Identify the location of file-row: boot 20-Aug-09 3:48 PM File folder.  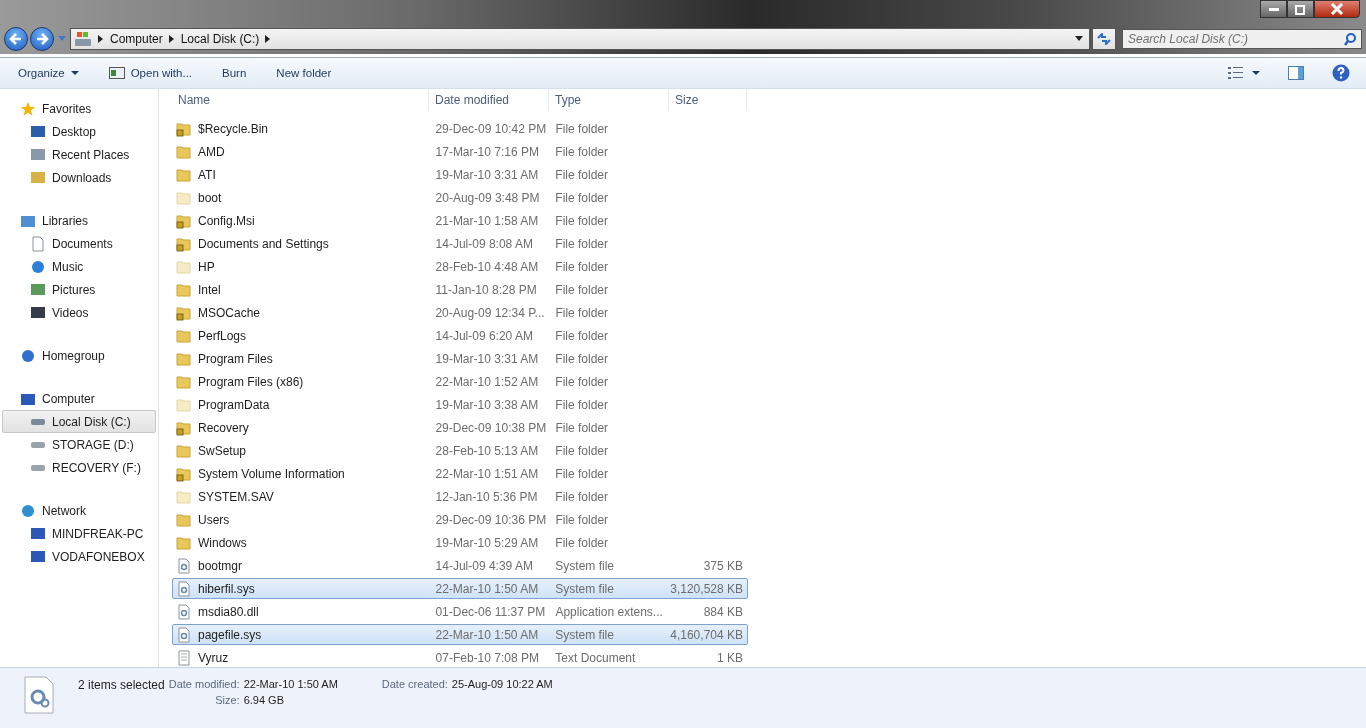
(460, 197).